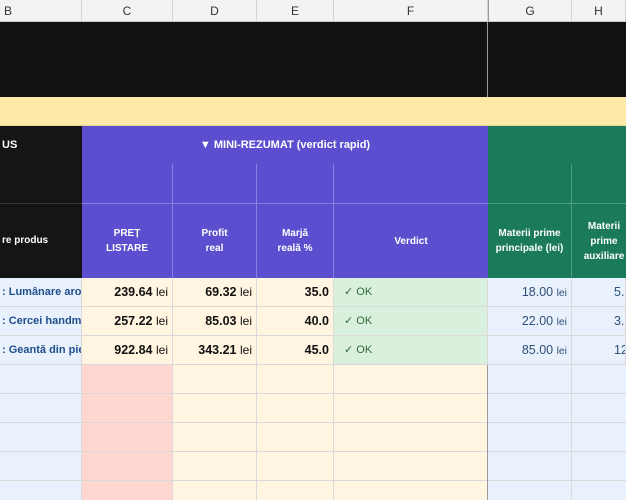 This screenshot has height=500, width=626. Describe the element at coordinates (619, 350) in the screenshot. I see `aux-value: 12.` at that location.